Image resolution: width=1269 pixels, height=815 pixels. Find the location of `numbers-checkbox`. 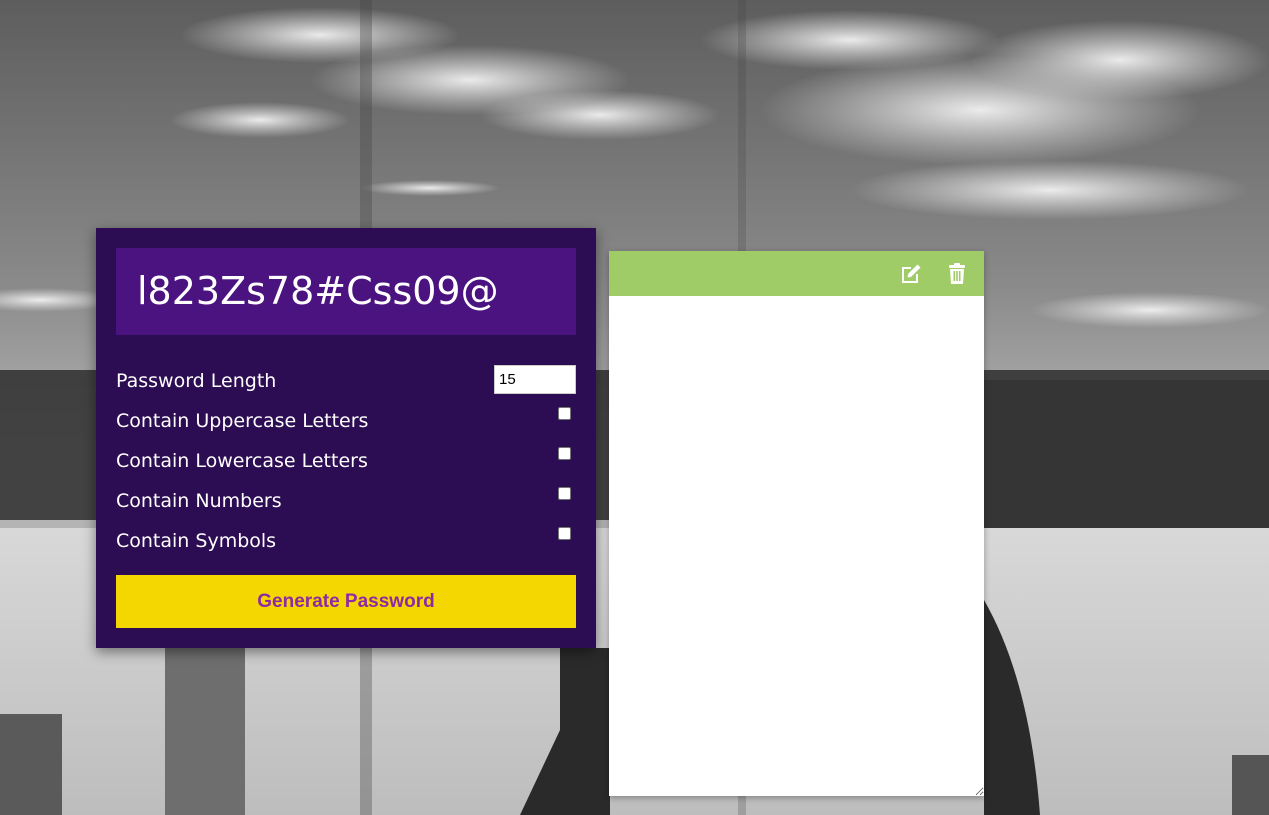

numbers-checkbox is located at coordinates (564, 493).